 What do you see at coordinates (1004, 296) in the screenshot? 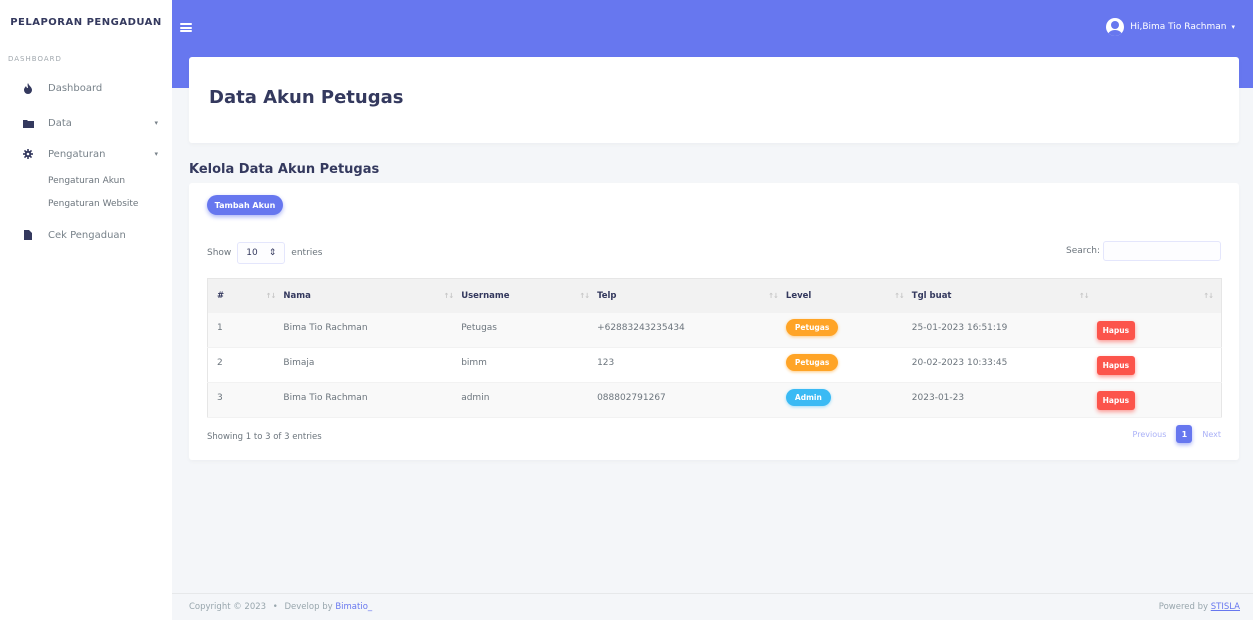
I see `column-header-tgl-buat: Tgl buat ↑↓` at bounding box center [1004, 296].